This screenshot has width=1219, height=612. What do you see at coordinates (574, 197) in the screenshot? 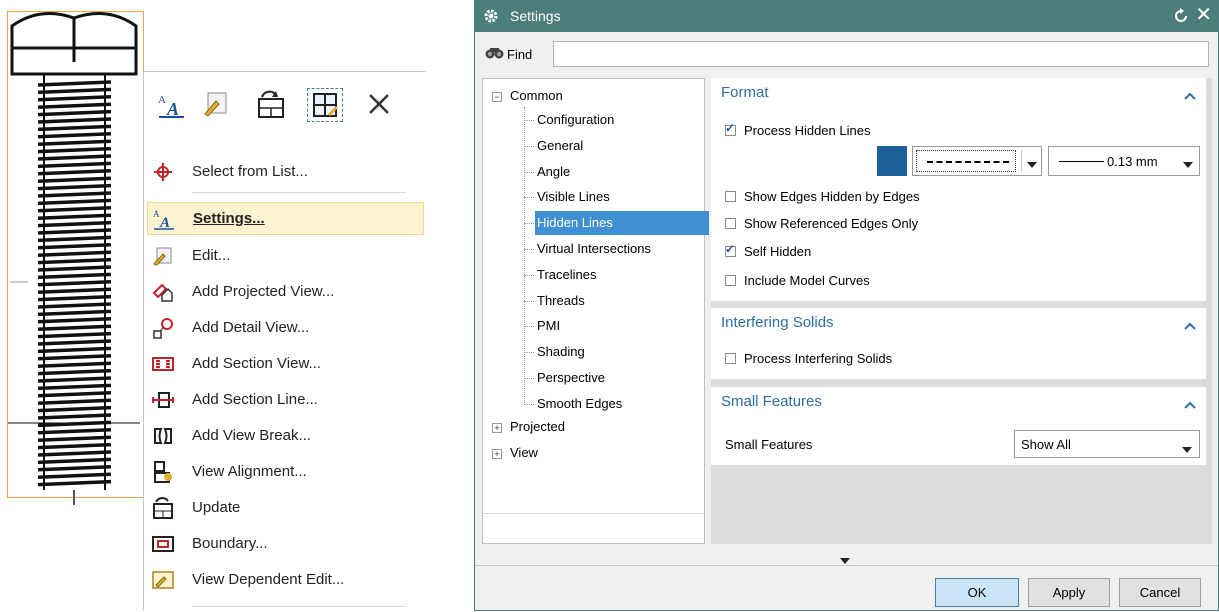
I see `tree-node-visible-lines: Visible Lines` at bounding box center [574, 197].